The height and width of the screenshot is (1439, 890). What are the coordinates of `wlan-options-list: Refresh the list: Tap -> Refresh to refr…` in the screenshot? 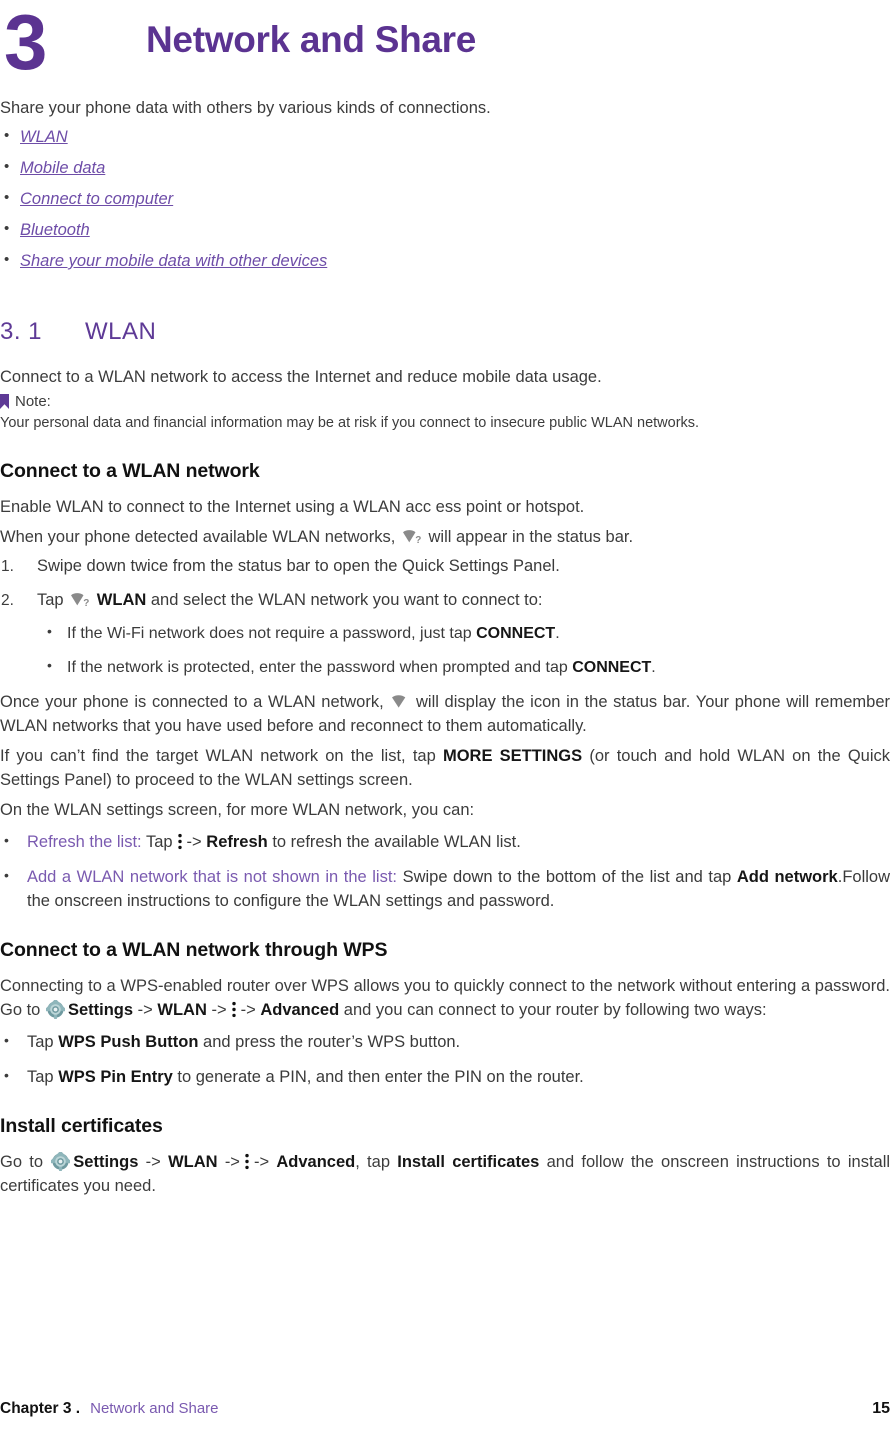 It's located at (445, 870).